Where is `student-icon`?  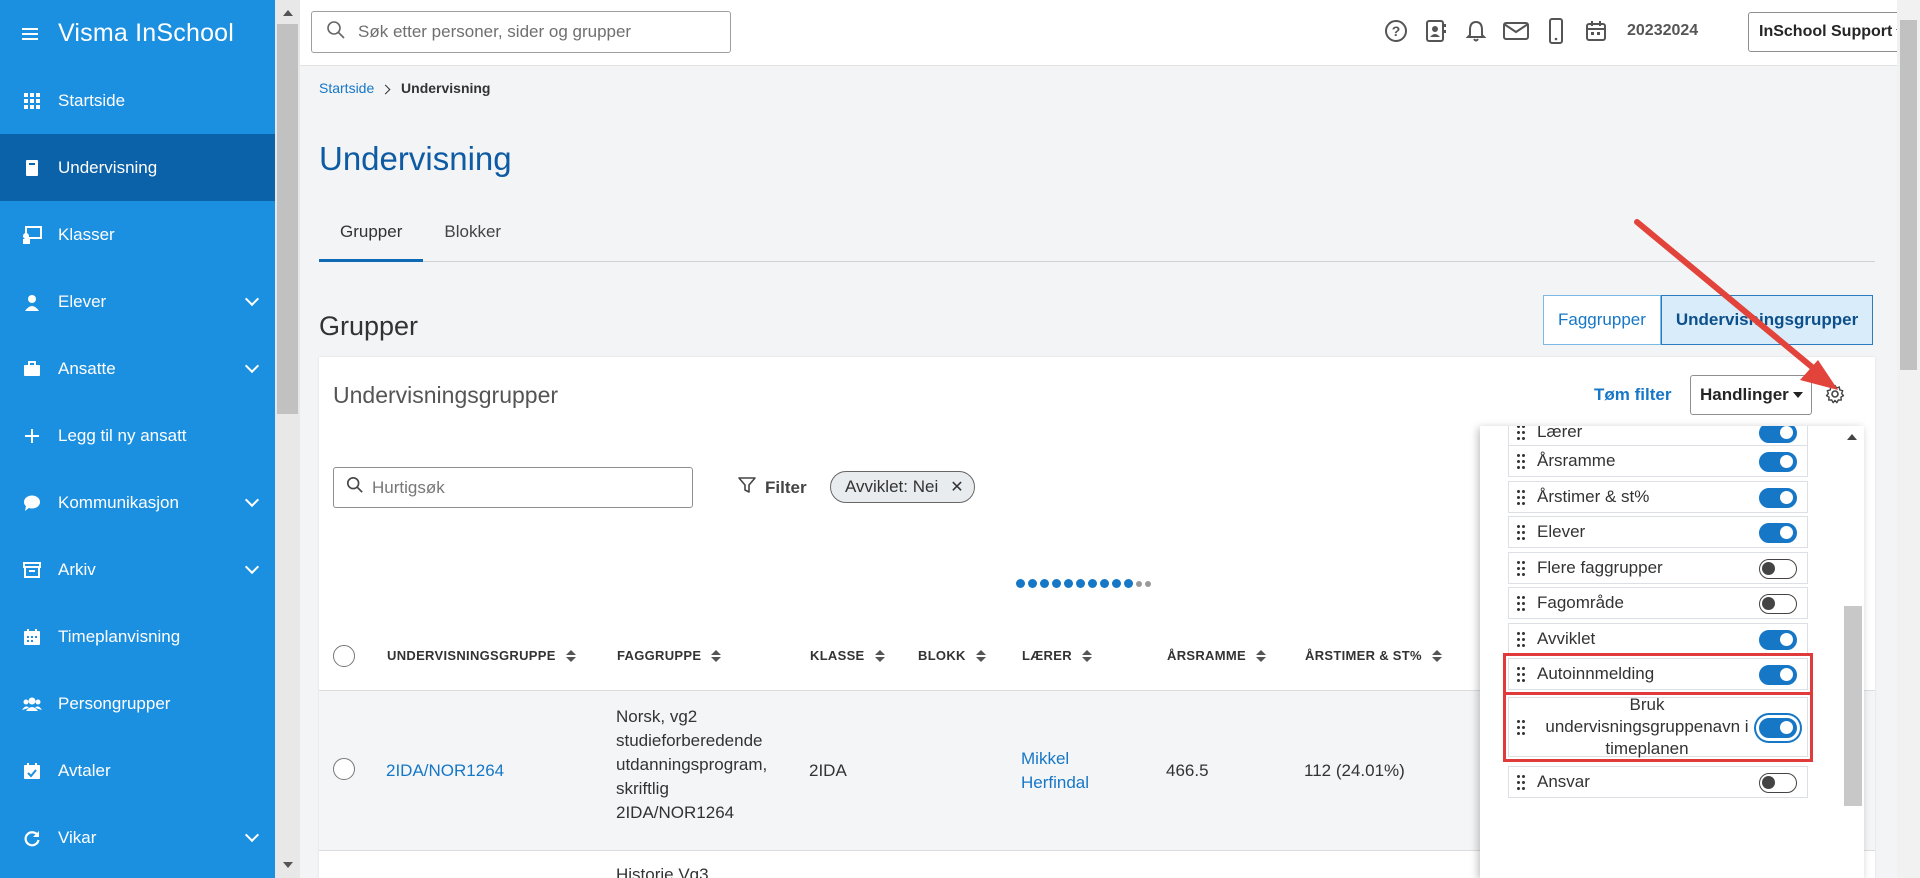
student-icon is located at coordinates (32, 302).